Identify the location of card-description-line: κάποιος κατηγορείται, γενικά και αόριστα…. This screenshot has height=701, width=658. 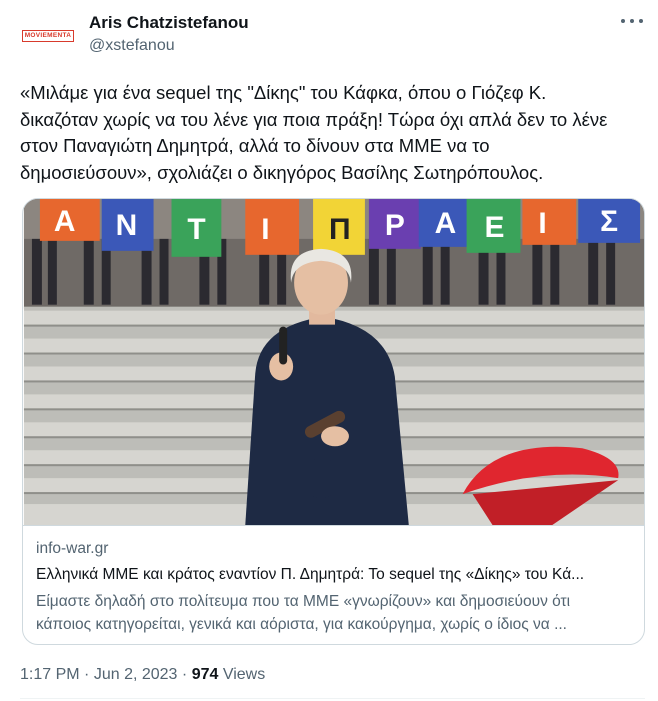
(301, 624).